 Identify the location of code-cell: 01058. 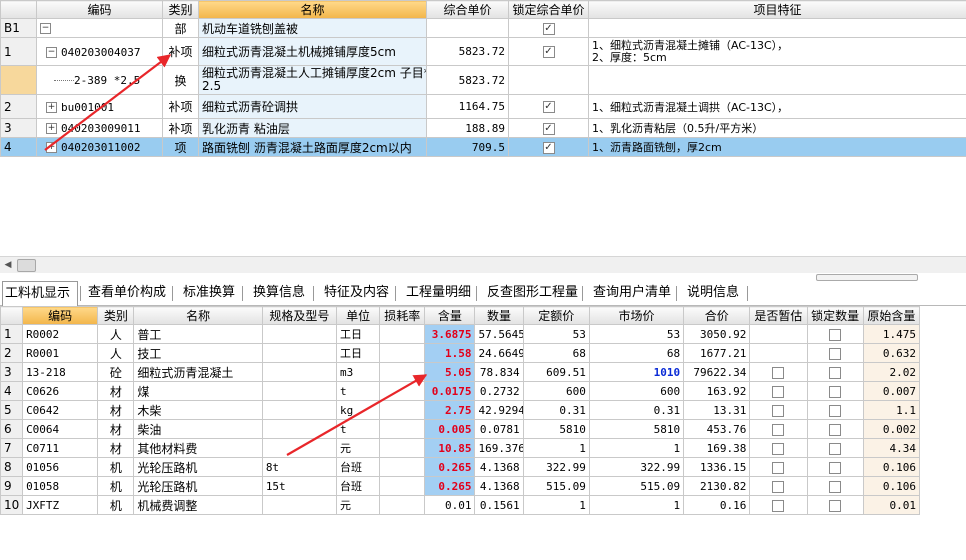
(60, 486).